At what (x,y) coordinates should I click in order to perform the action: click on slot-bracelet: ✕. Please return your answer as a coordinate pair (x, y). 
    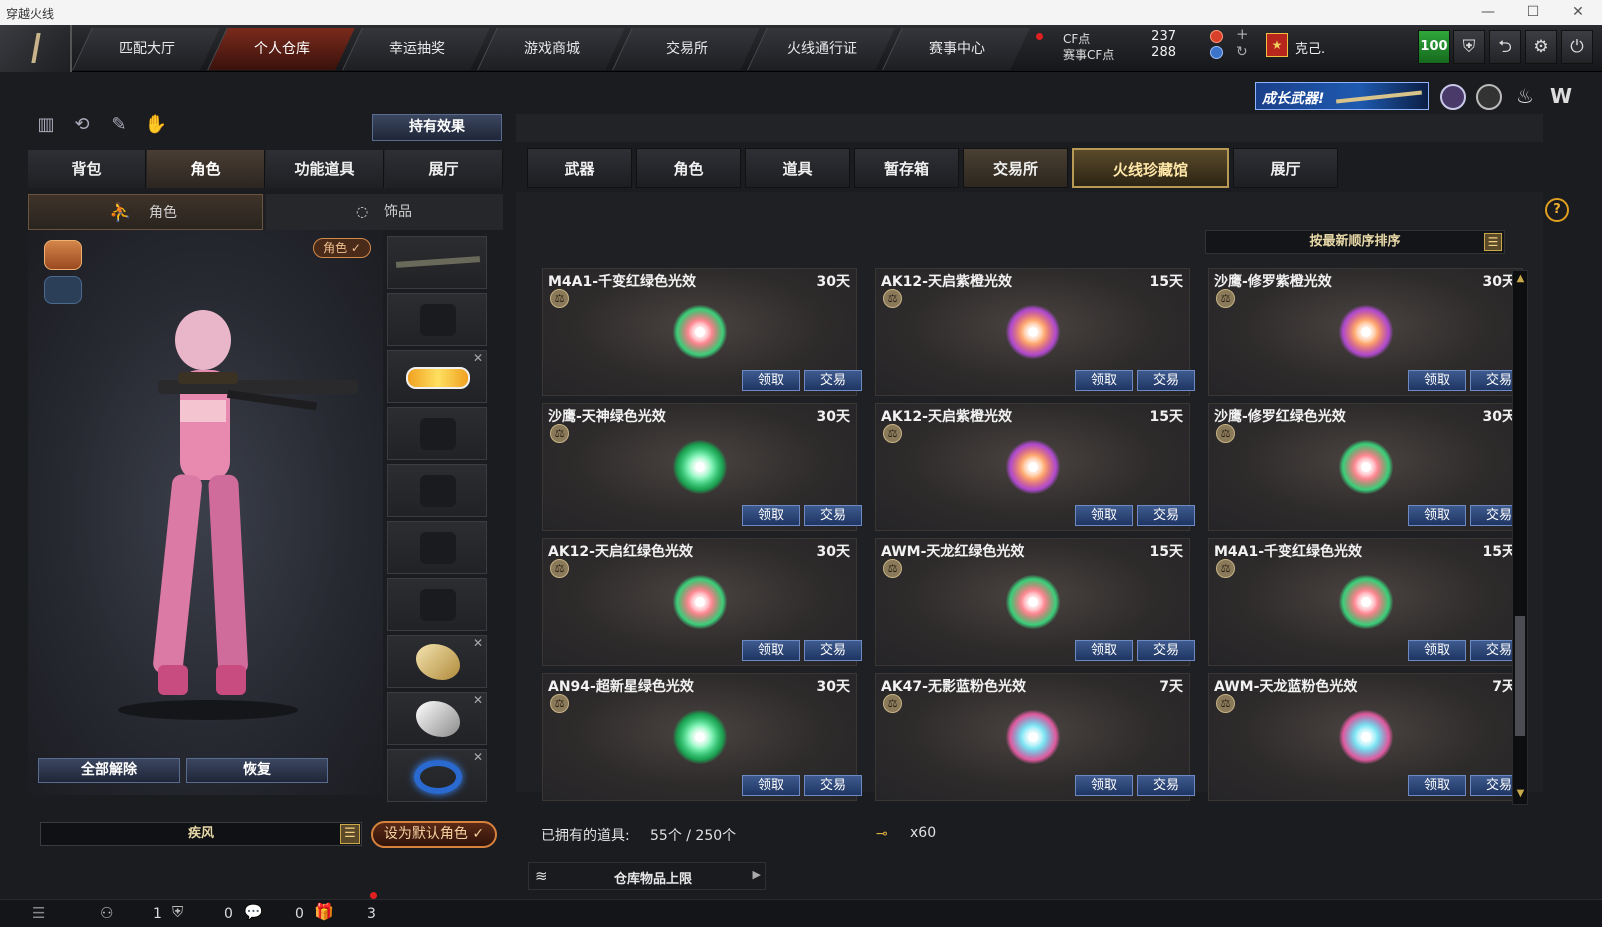
    Looking at the image, I should click on (437, 775).